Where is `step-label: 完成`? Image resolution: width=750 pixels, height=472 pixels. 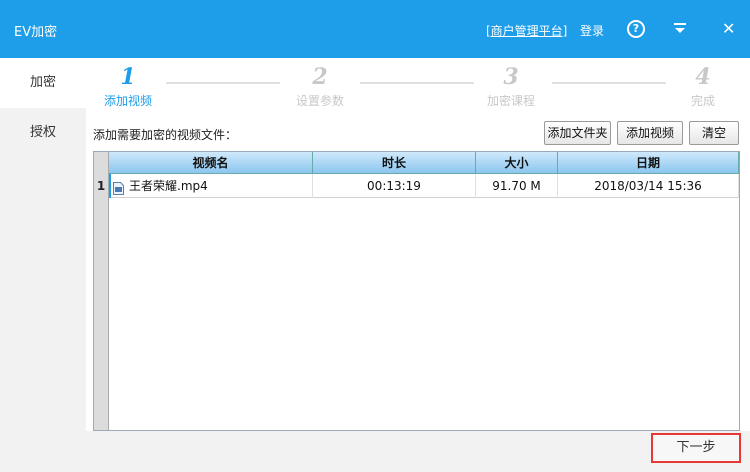 step-label: 完成 is located at coordinates (702, 101).